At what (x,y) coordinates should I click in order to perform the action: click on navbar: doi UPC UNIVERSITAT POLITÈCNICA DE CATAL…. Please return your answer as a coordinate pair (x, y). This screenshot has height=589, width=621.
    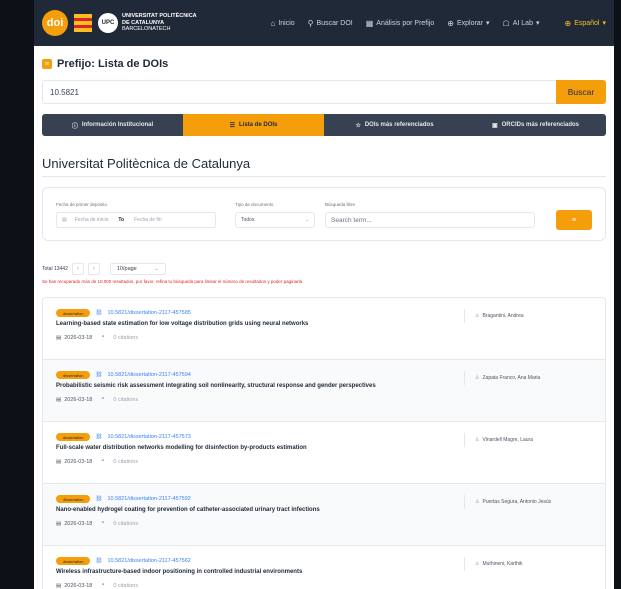
    Looking at the image, I should click on (324, 23).